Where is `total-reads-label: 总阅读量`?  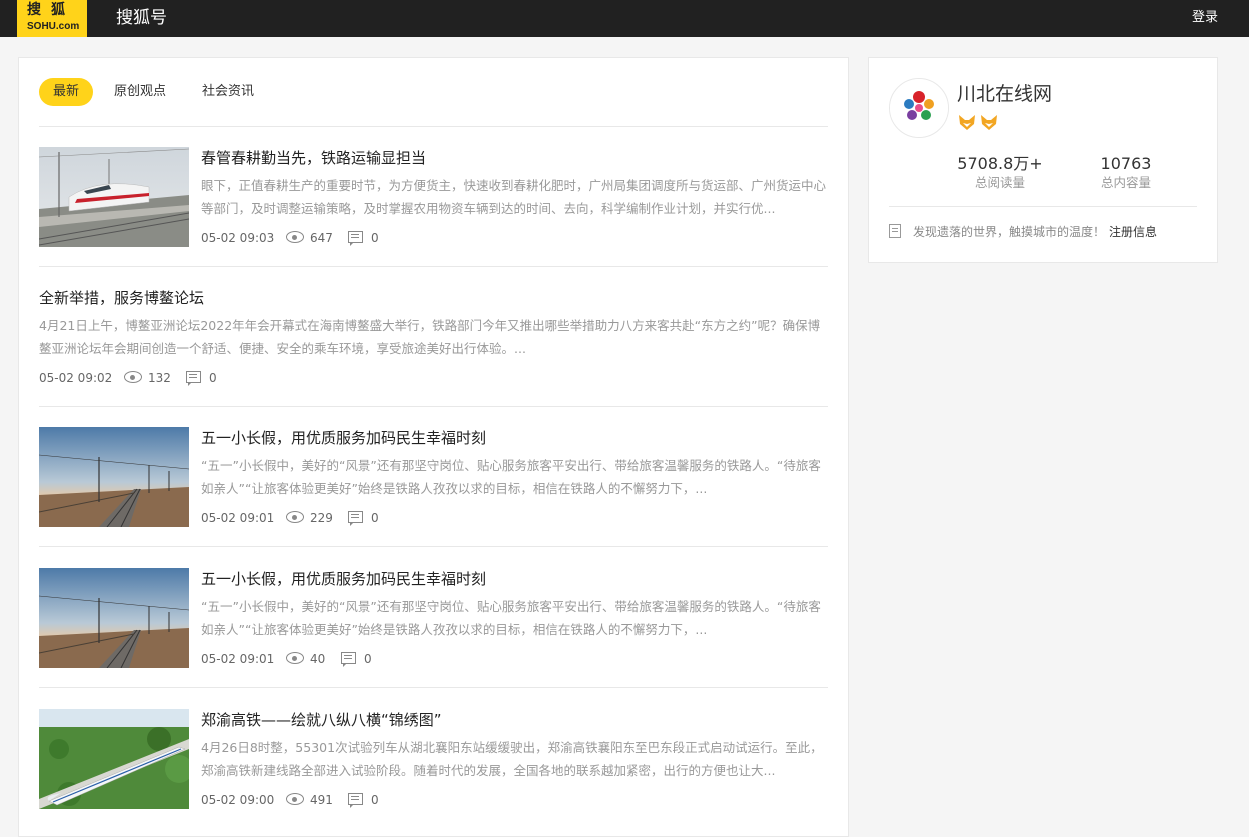
total-reads-label: 总阅读量 is located at coordinates (999, 182).